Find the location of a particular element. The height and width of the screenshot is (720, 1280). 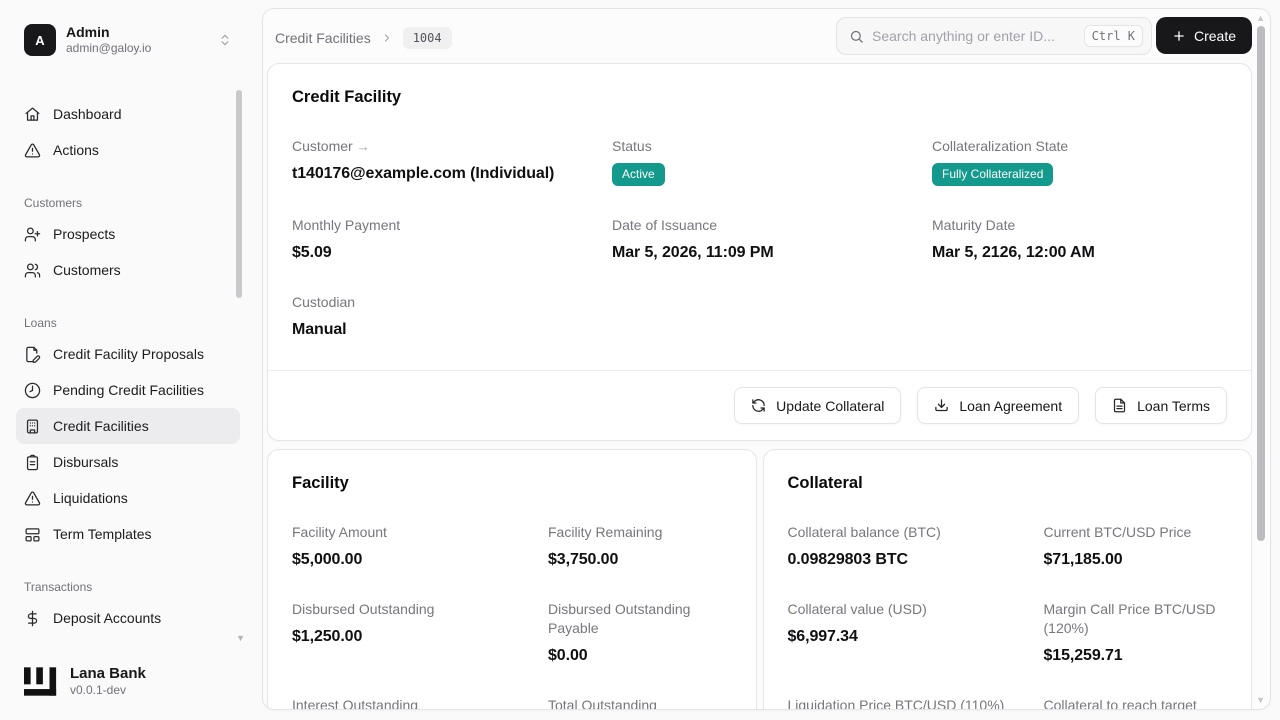

main-scroll-up-icon: ▲ is located at coordinates (1260, 18).